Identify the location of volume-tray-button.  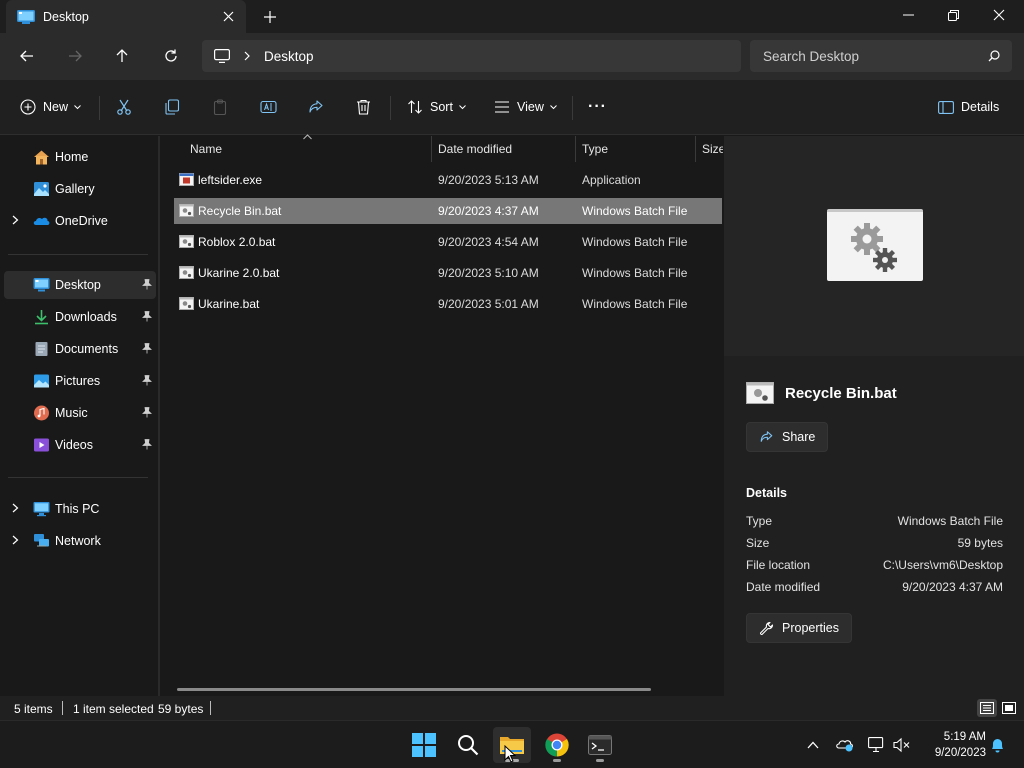
(902, 745).